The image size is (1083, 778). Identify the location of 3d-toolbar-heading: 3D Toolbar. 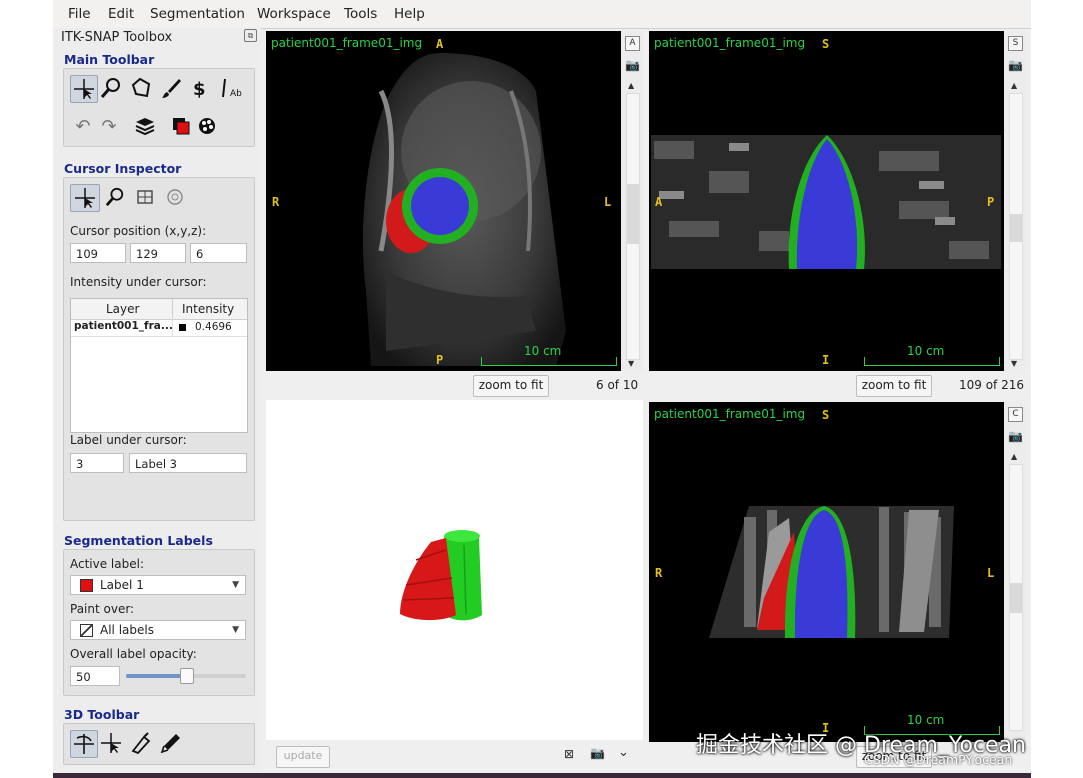
(102, 714).